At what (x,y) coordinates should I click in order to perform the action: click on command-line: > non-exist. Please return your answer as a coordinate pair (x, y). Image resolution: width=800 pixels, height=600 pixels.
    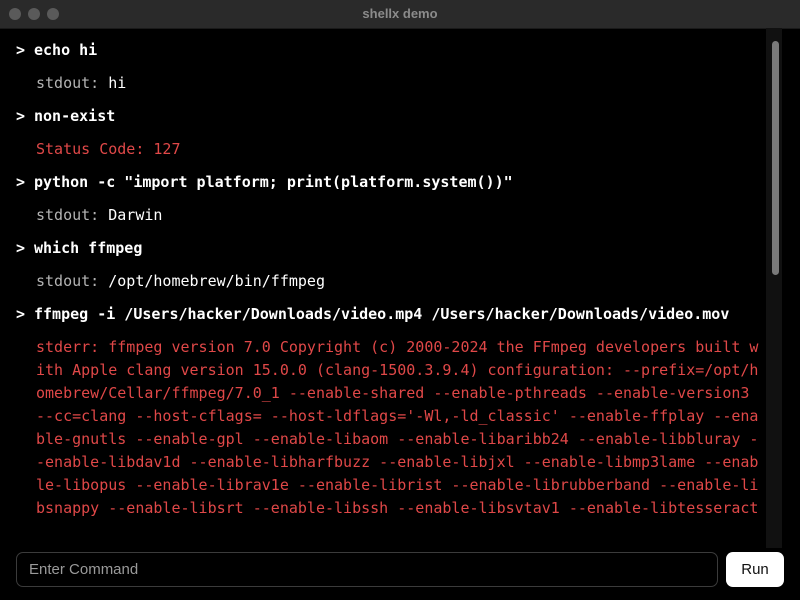
    Looking at the image, I should click on (383, 116).